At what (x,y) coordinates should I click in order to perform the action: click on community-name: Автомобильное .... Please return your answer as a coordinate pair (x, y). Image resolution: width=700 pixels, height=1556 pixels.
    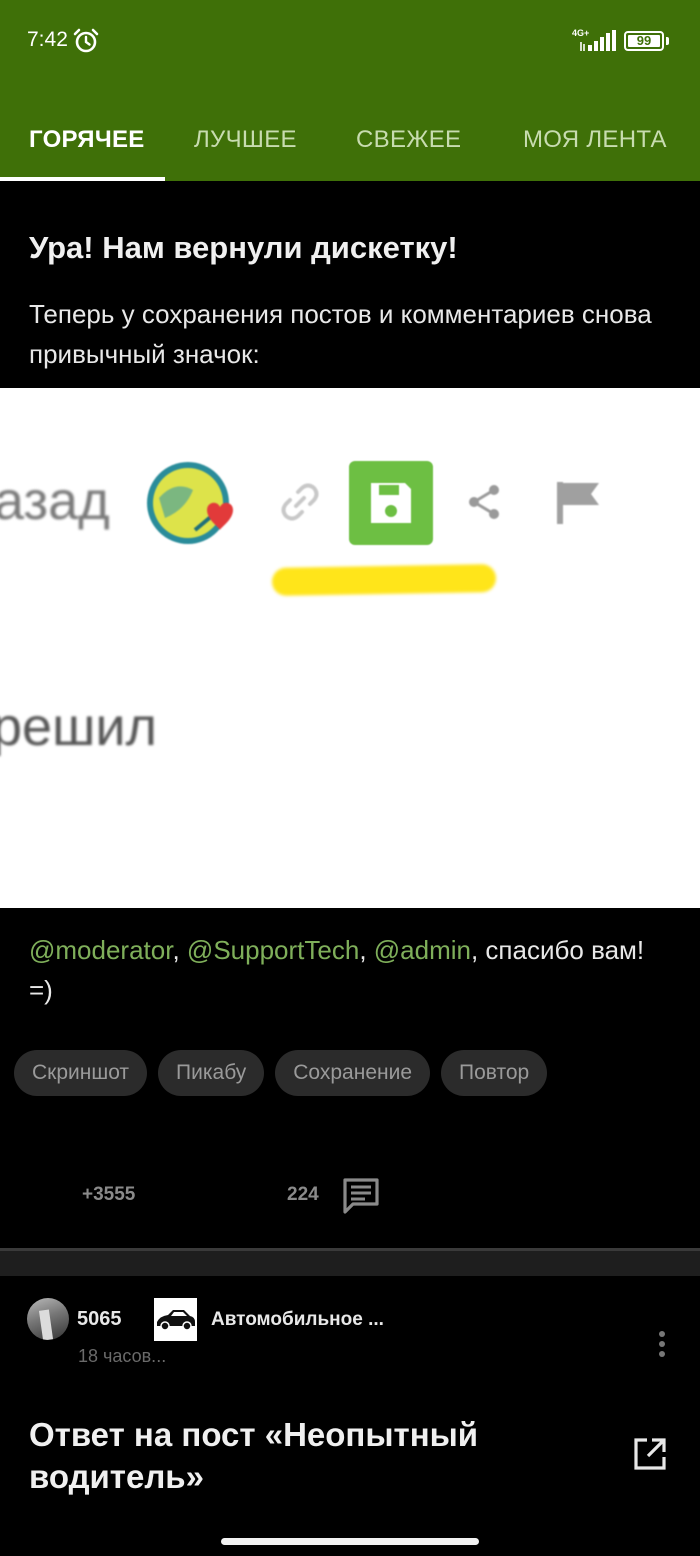
    Looking at the image, I should click on (297, 1320).